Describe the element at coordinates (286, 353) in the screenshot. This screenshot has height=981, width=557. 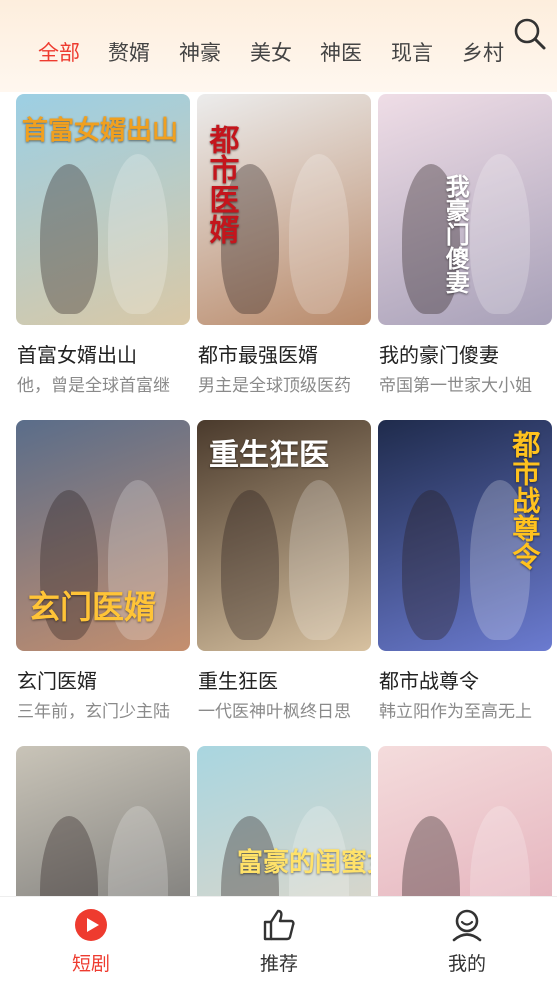
I see `drama-title: 都市最强医婿` at that location.